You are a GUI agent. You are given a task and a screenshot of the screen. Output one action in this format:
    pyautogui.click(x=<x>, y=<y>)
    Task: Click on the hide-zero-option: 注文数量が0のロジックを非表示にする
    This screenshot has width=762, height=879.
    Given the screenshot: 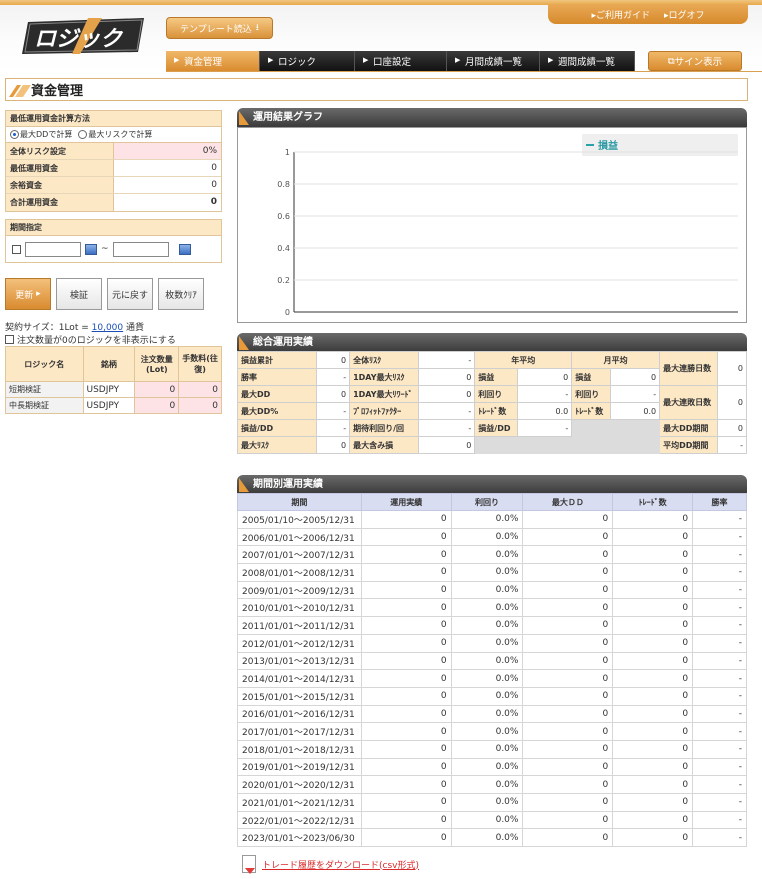 What is the action you would take?
    pyautogui.click(x=90, y=339)
    